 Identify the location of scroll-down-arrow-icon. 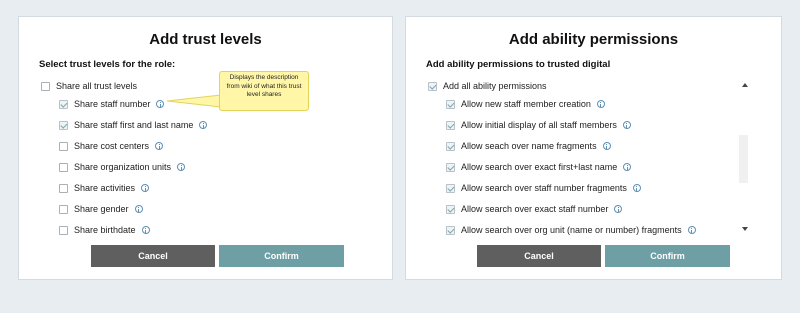
(745, 229).